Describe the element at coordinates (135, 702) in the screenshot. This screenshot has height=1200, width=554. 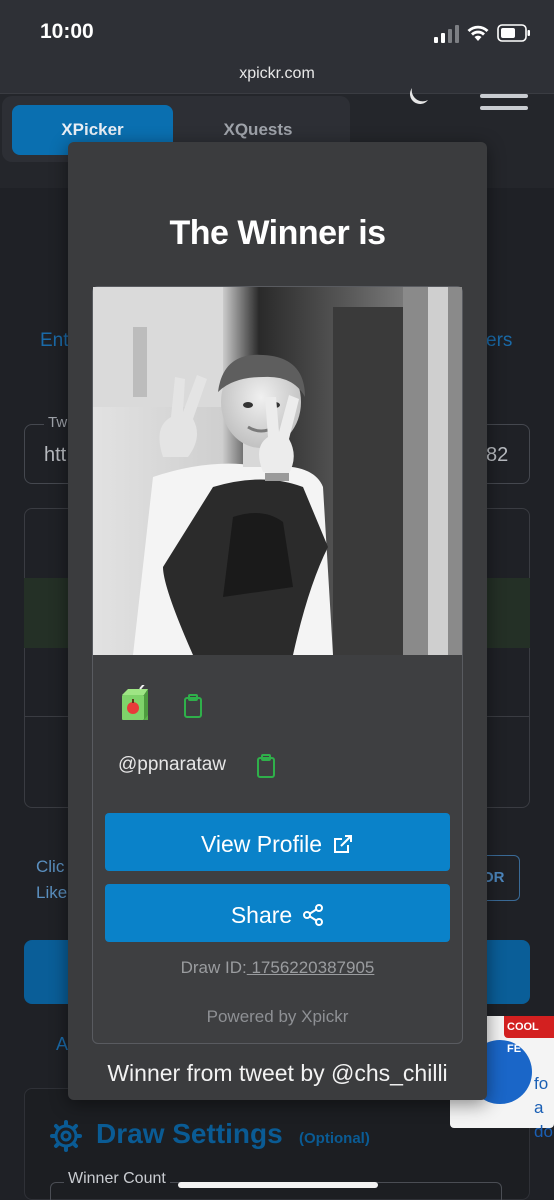
I see `juice-box-icon` at that location.